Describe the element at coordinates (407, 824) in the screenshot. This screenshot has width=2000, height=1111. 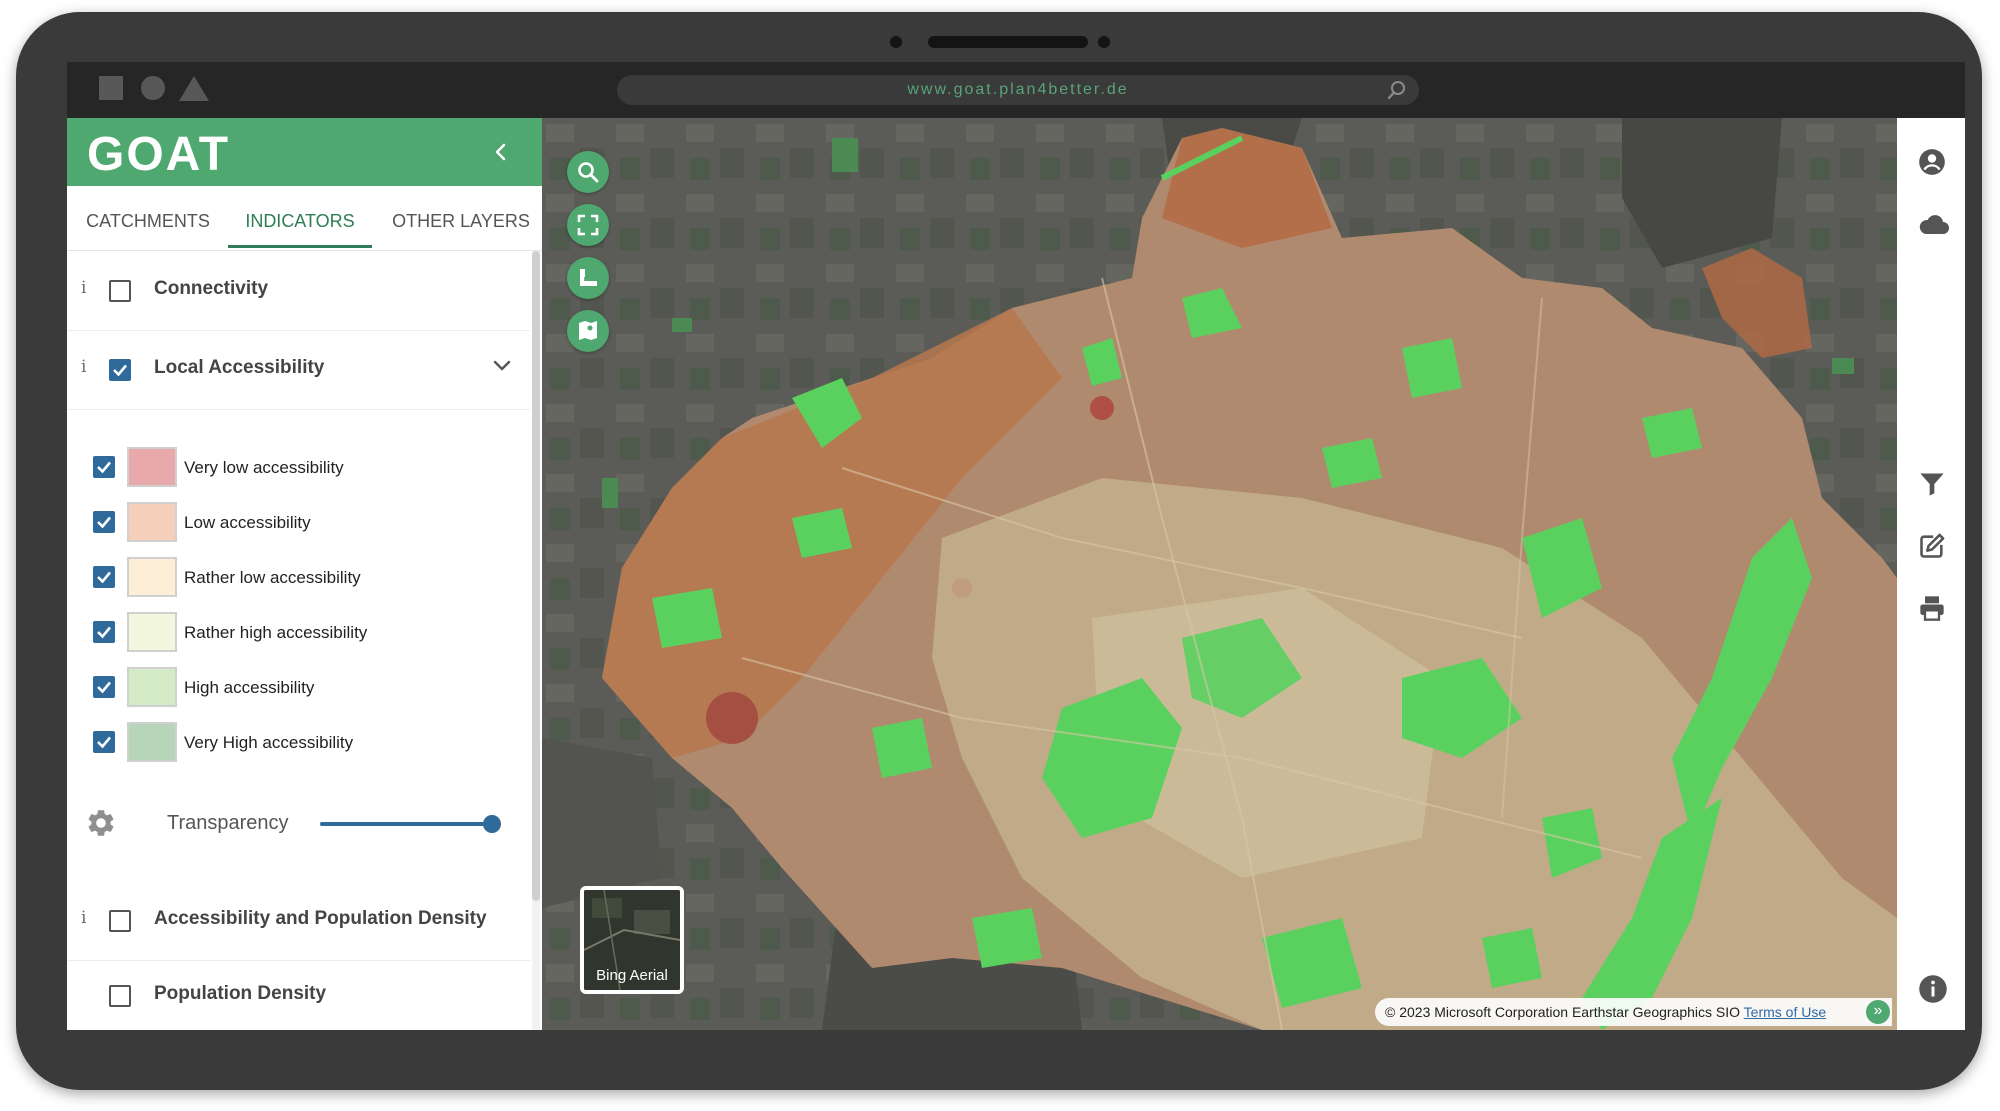
I see `transparency-slider` at that location.